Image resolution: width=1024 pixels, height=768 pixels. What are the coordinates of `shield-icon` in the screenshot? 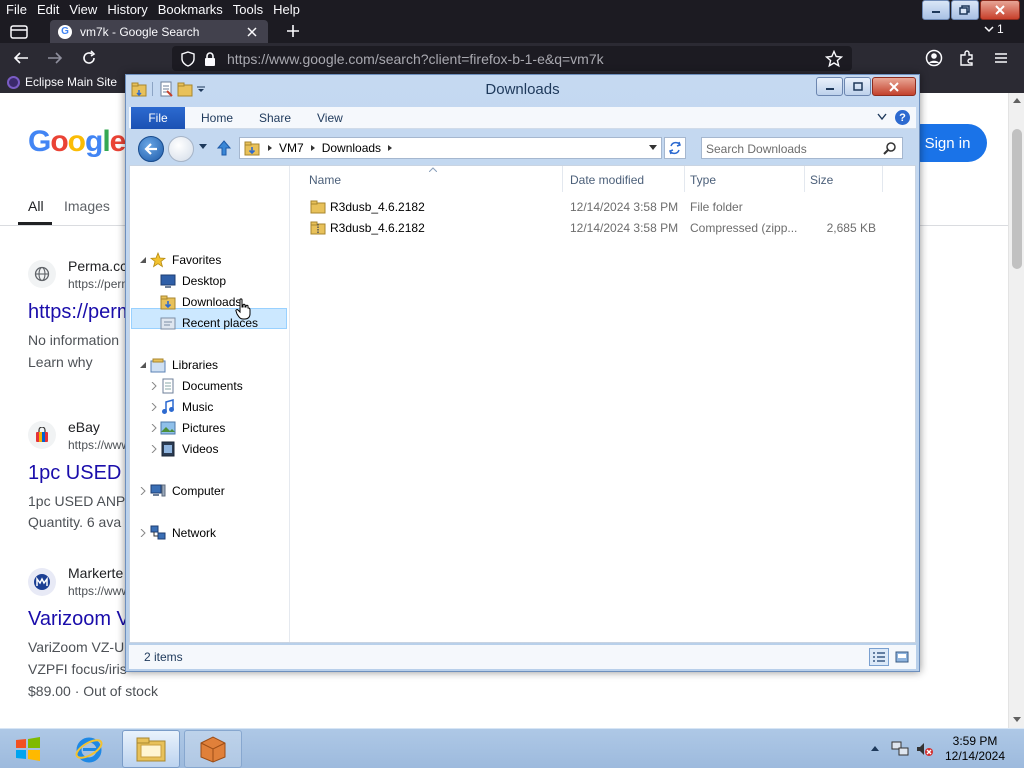 It's located at (188, 59).